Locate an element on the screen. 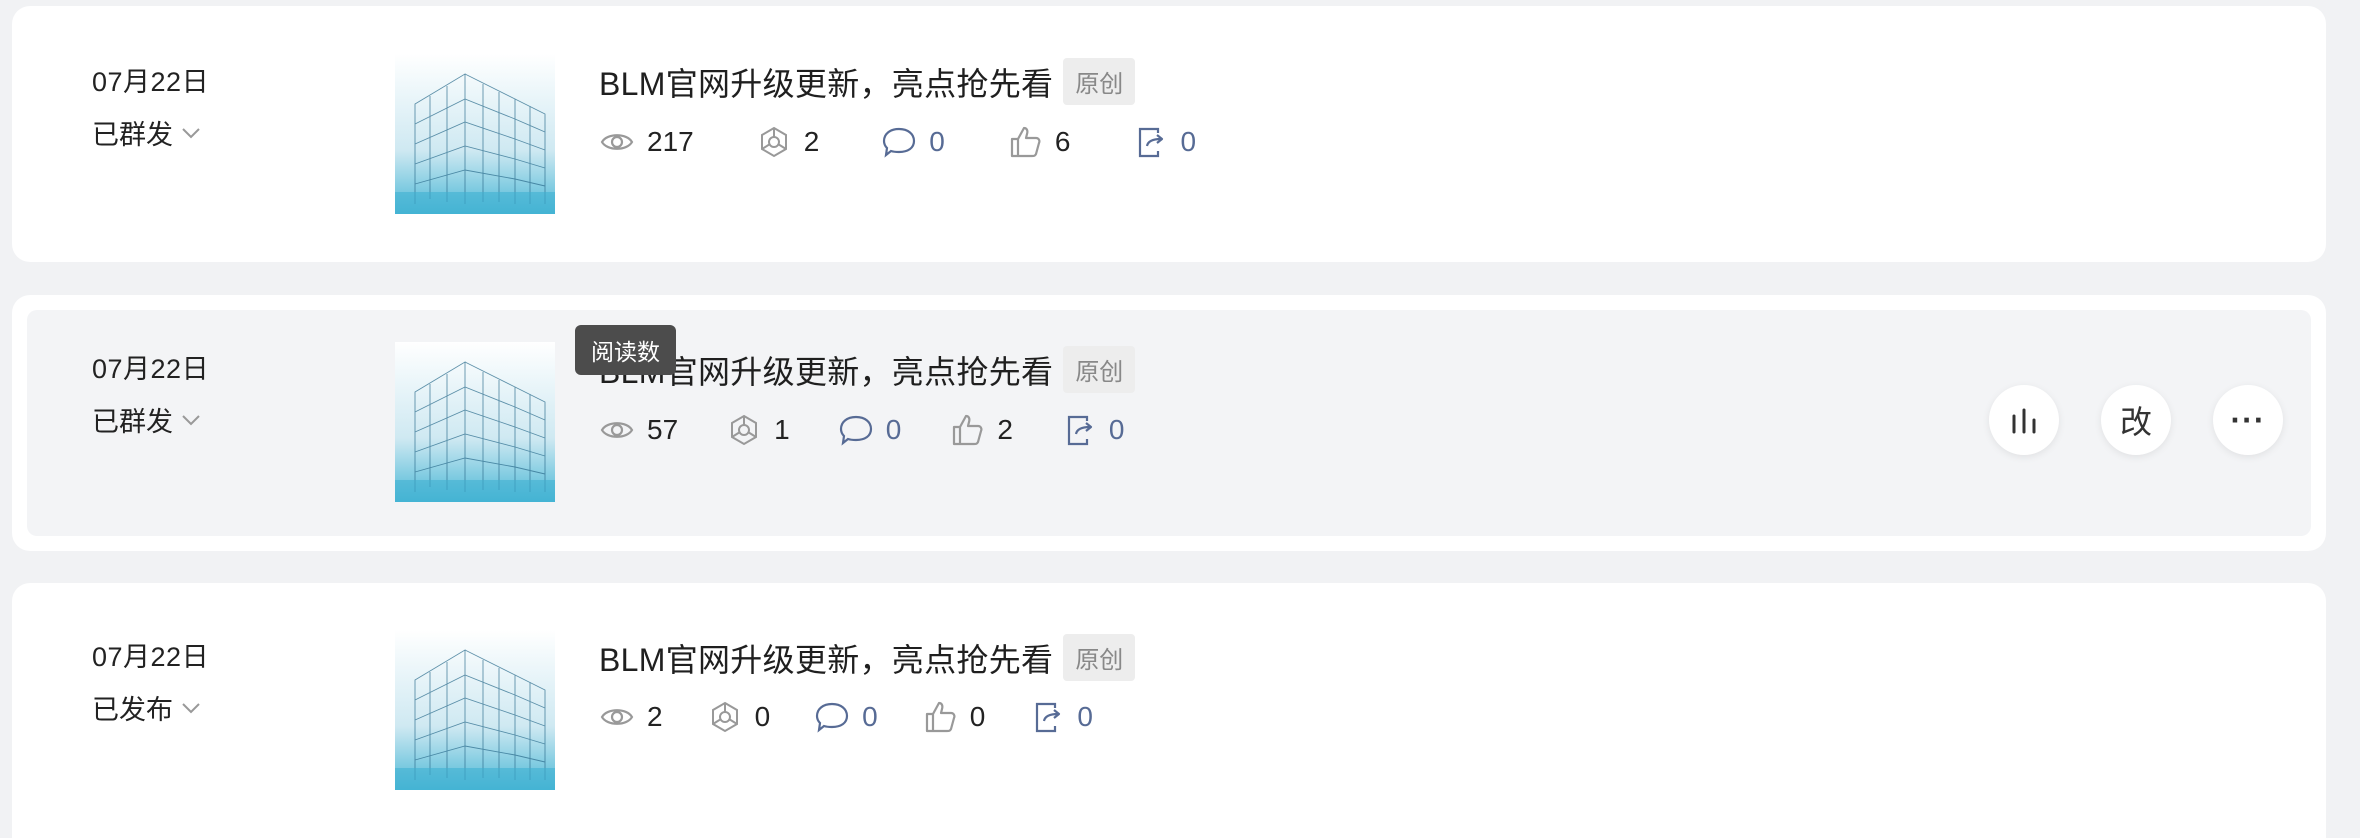  data-analysis-button is located at coordinates (2024, 420).